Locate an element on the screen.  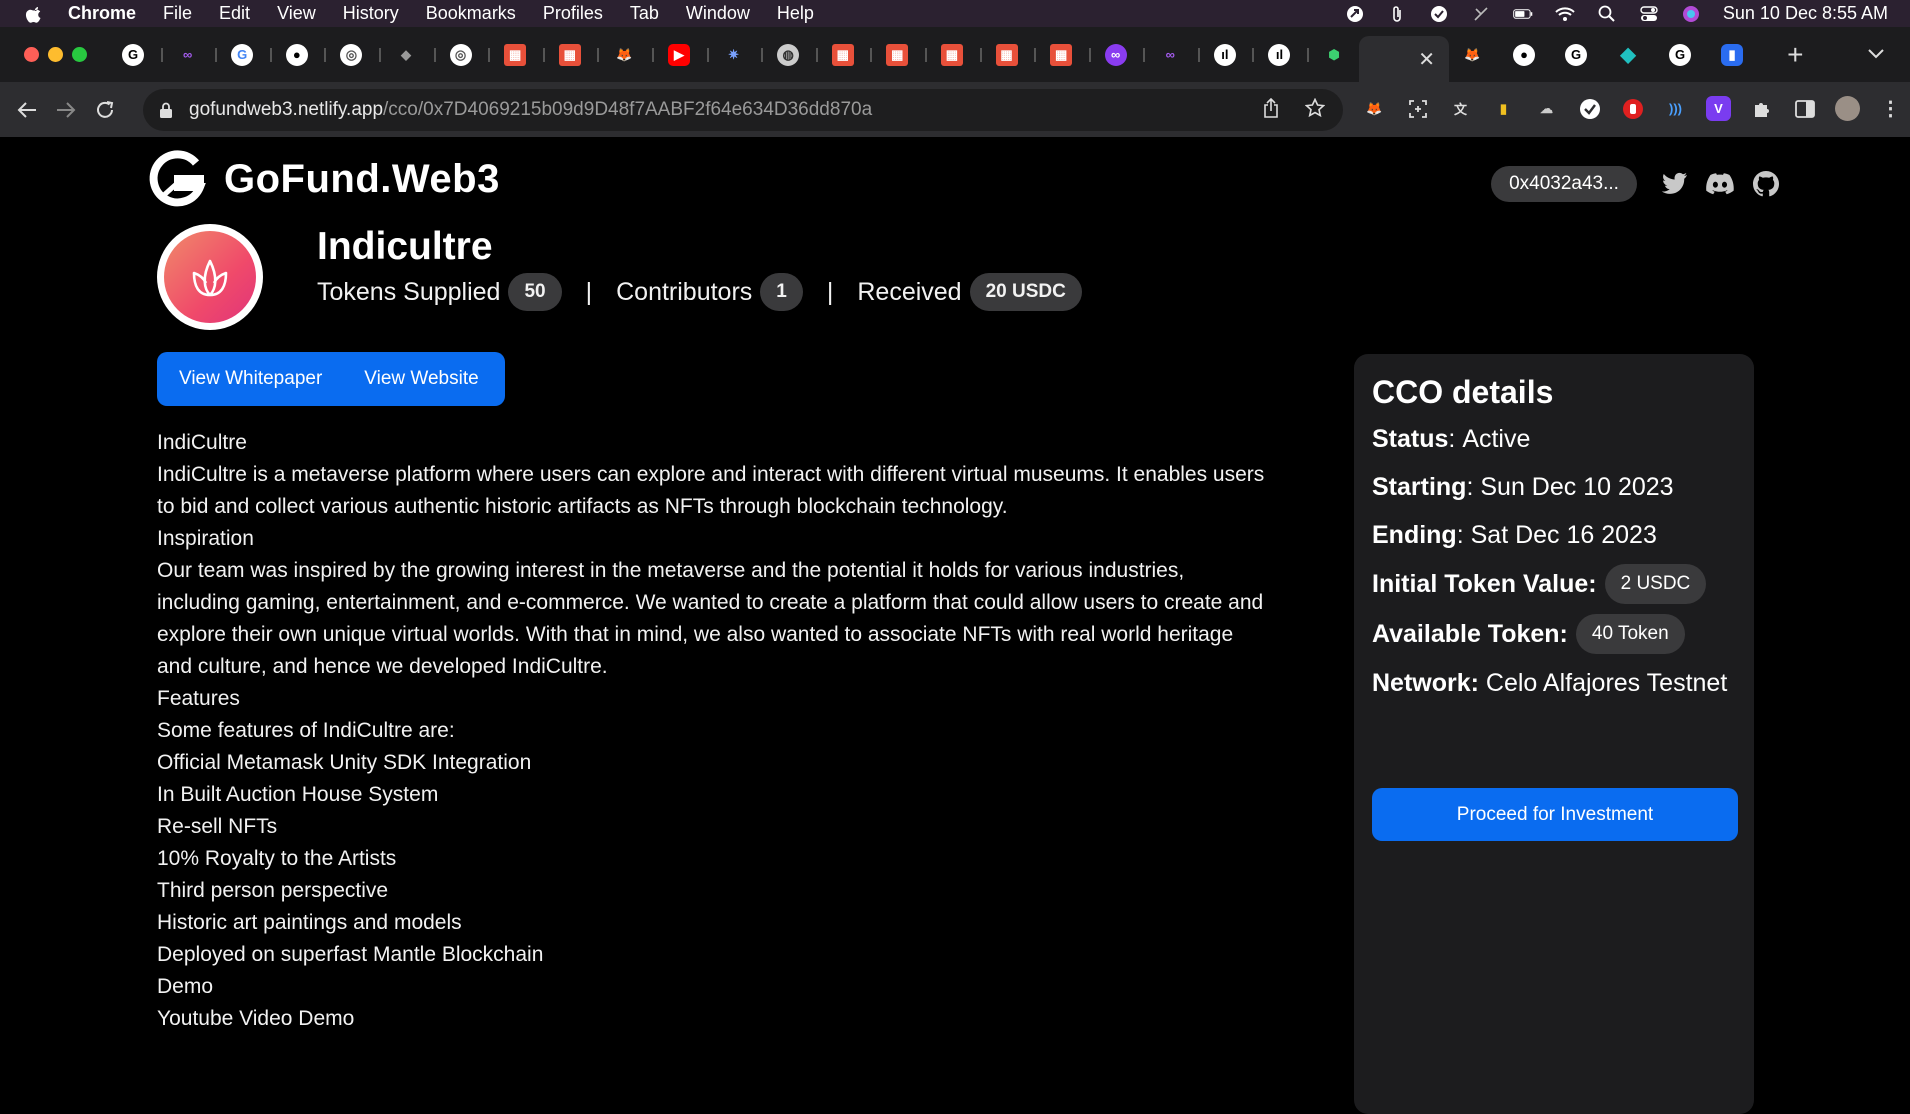
menu-bookmarks: Bookmarks is located at coordinates (471, 13).